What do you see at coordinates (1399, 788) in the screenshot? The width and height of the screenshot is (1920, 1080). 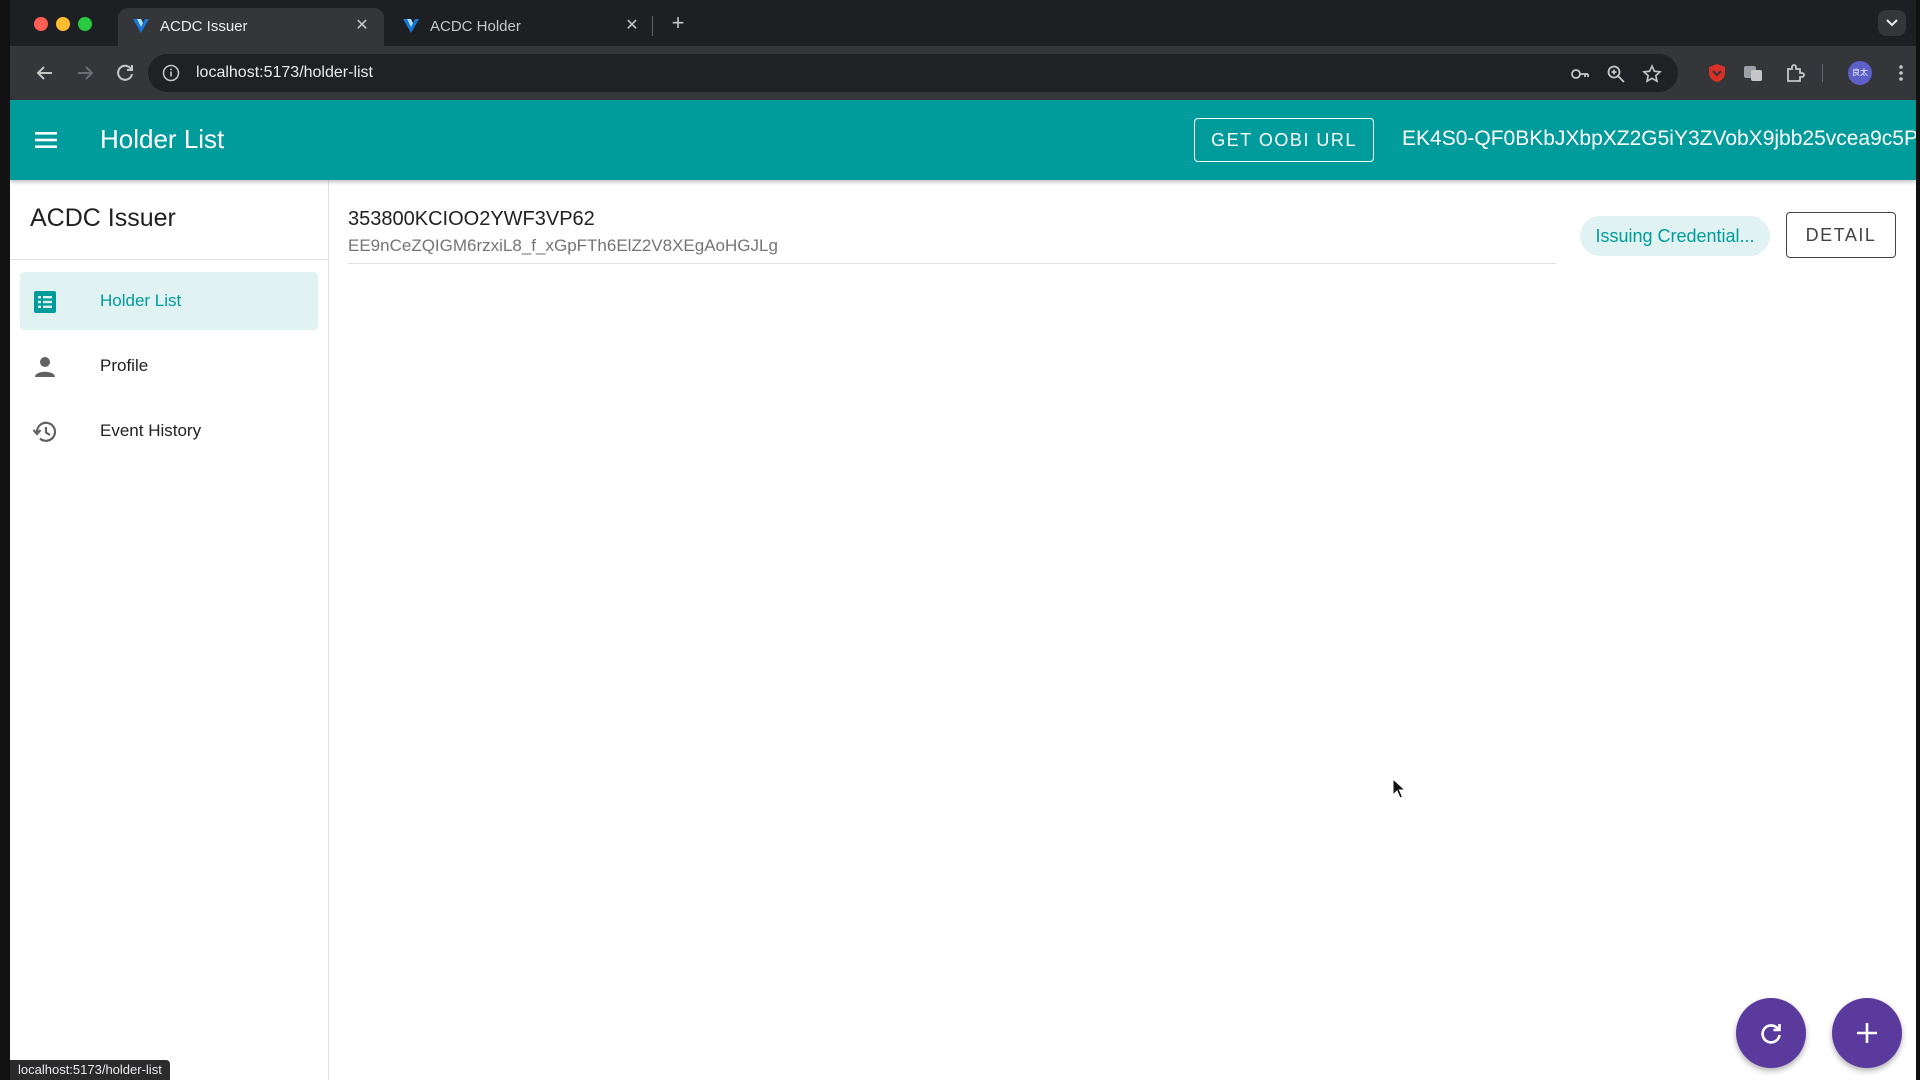 I see `mouse-cursor-icon` at bounding box center [1399, 788].